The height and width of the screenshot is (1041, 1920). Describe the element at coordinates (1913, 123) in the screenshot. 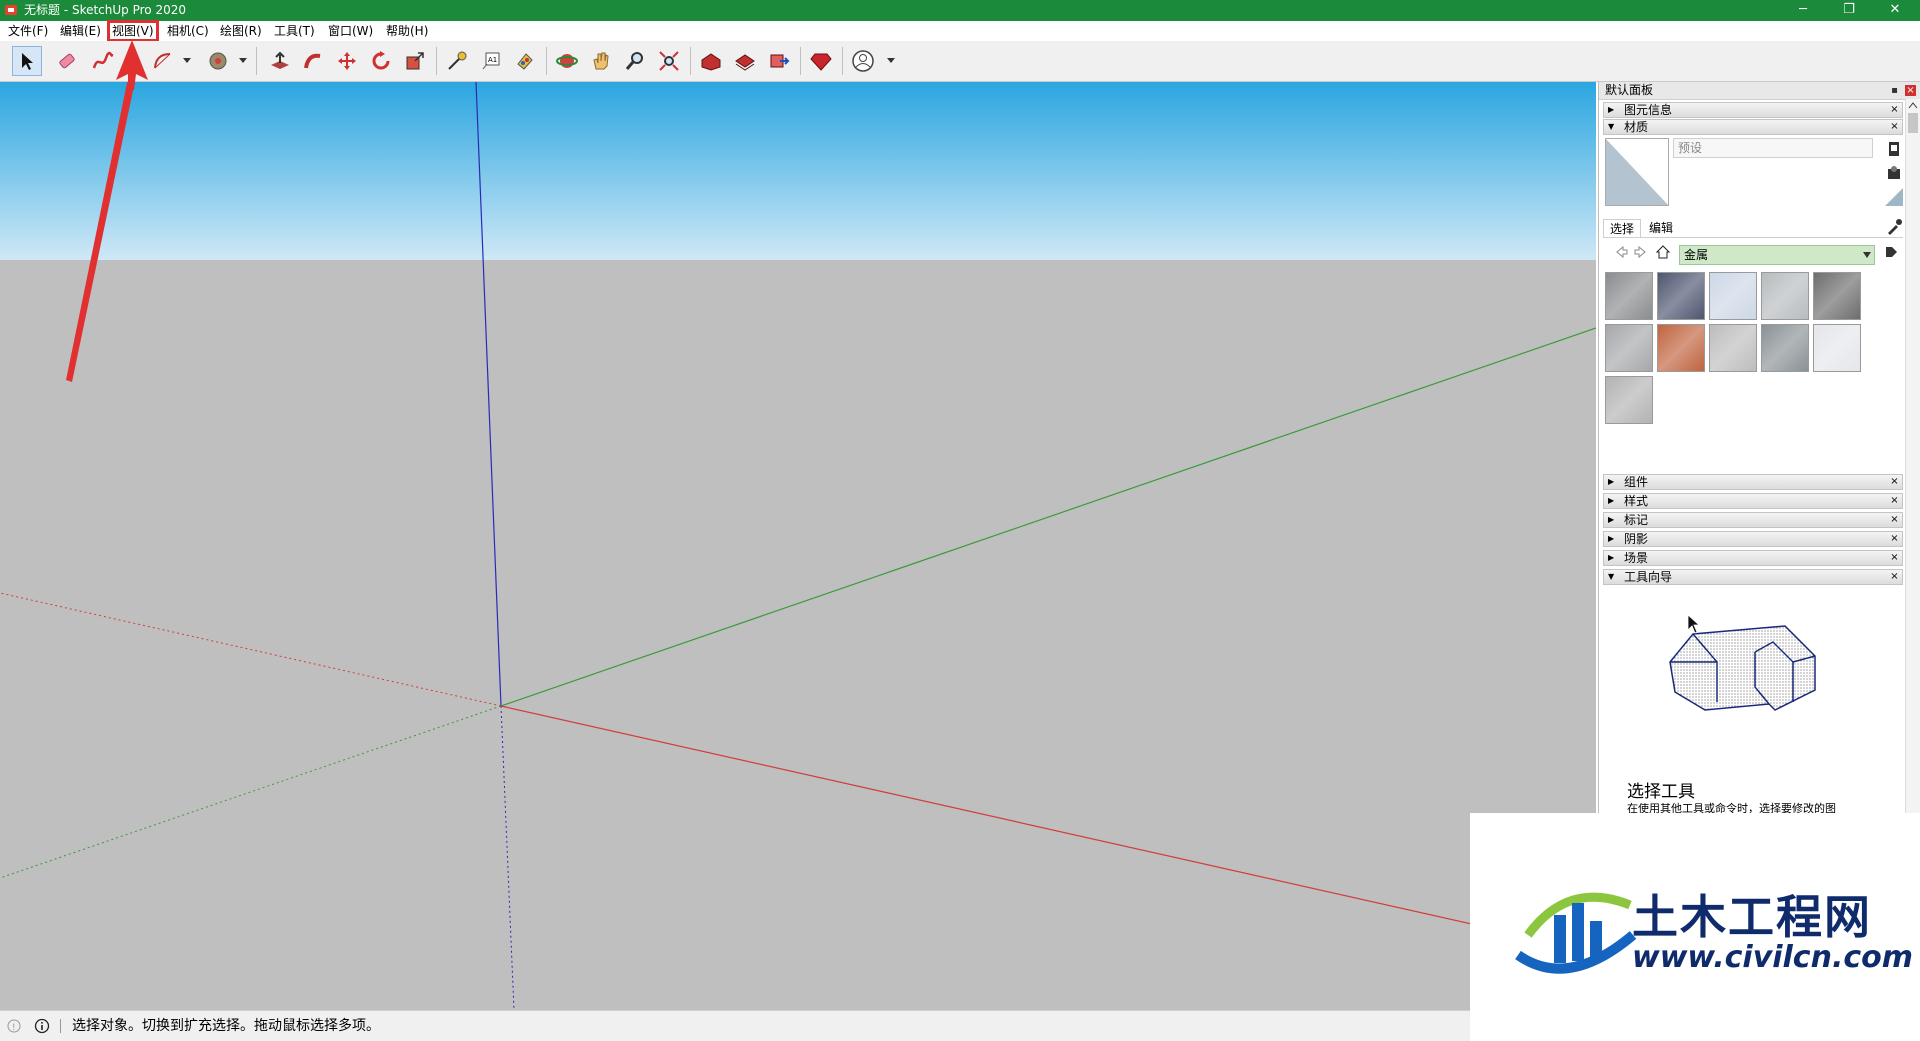

I see `scroll-thumb` at that location.